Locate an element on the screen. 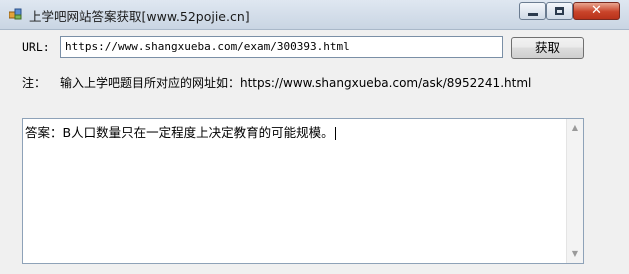 This screenshot has height=274, width=629. window-title: 上学吧网站答案获取[www.52pojie.cn] is located at coordinates (139, 16).